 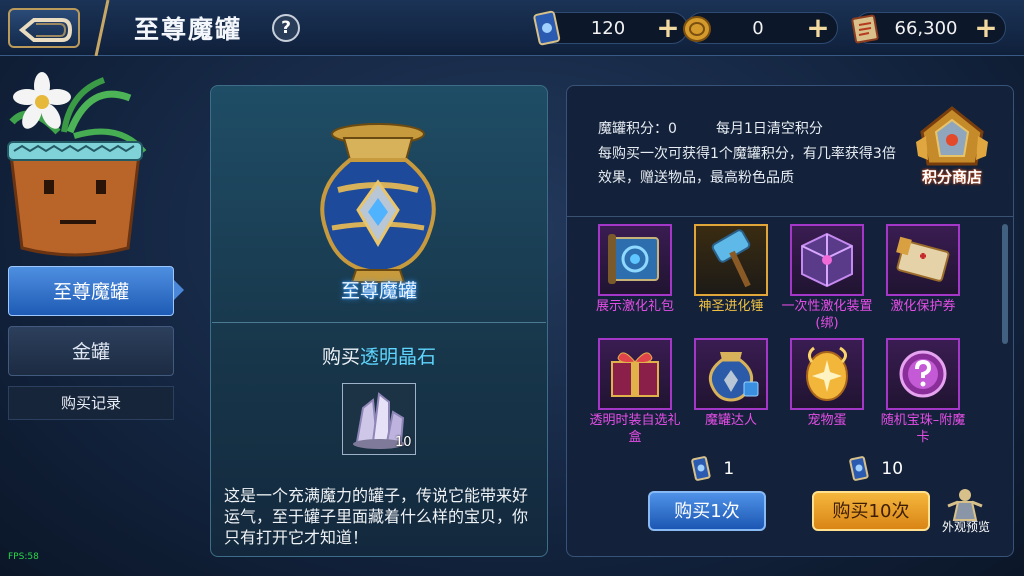 What do you see at coordinates (91, 351) in the screenshot?
I see `tab-gold-jar: 金罐` at bounding box center [91, 351].